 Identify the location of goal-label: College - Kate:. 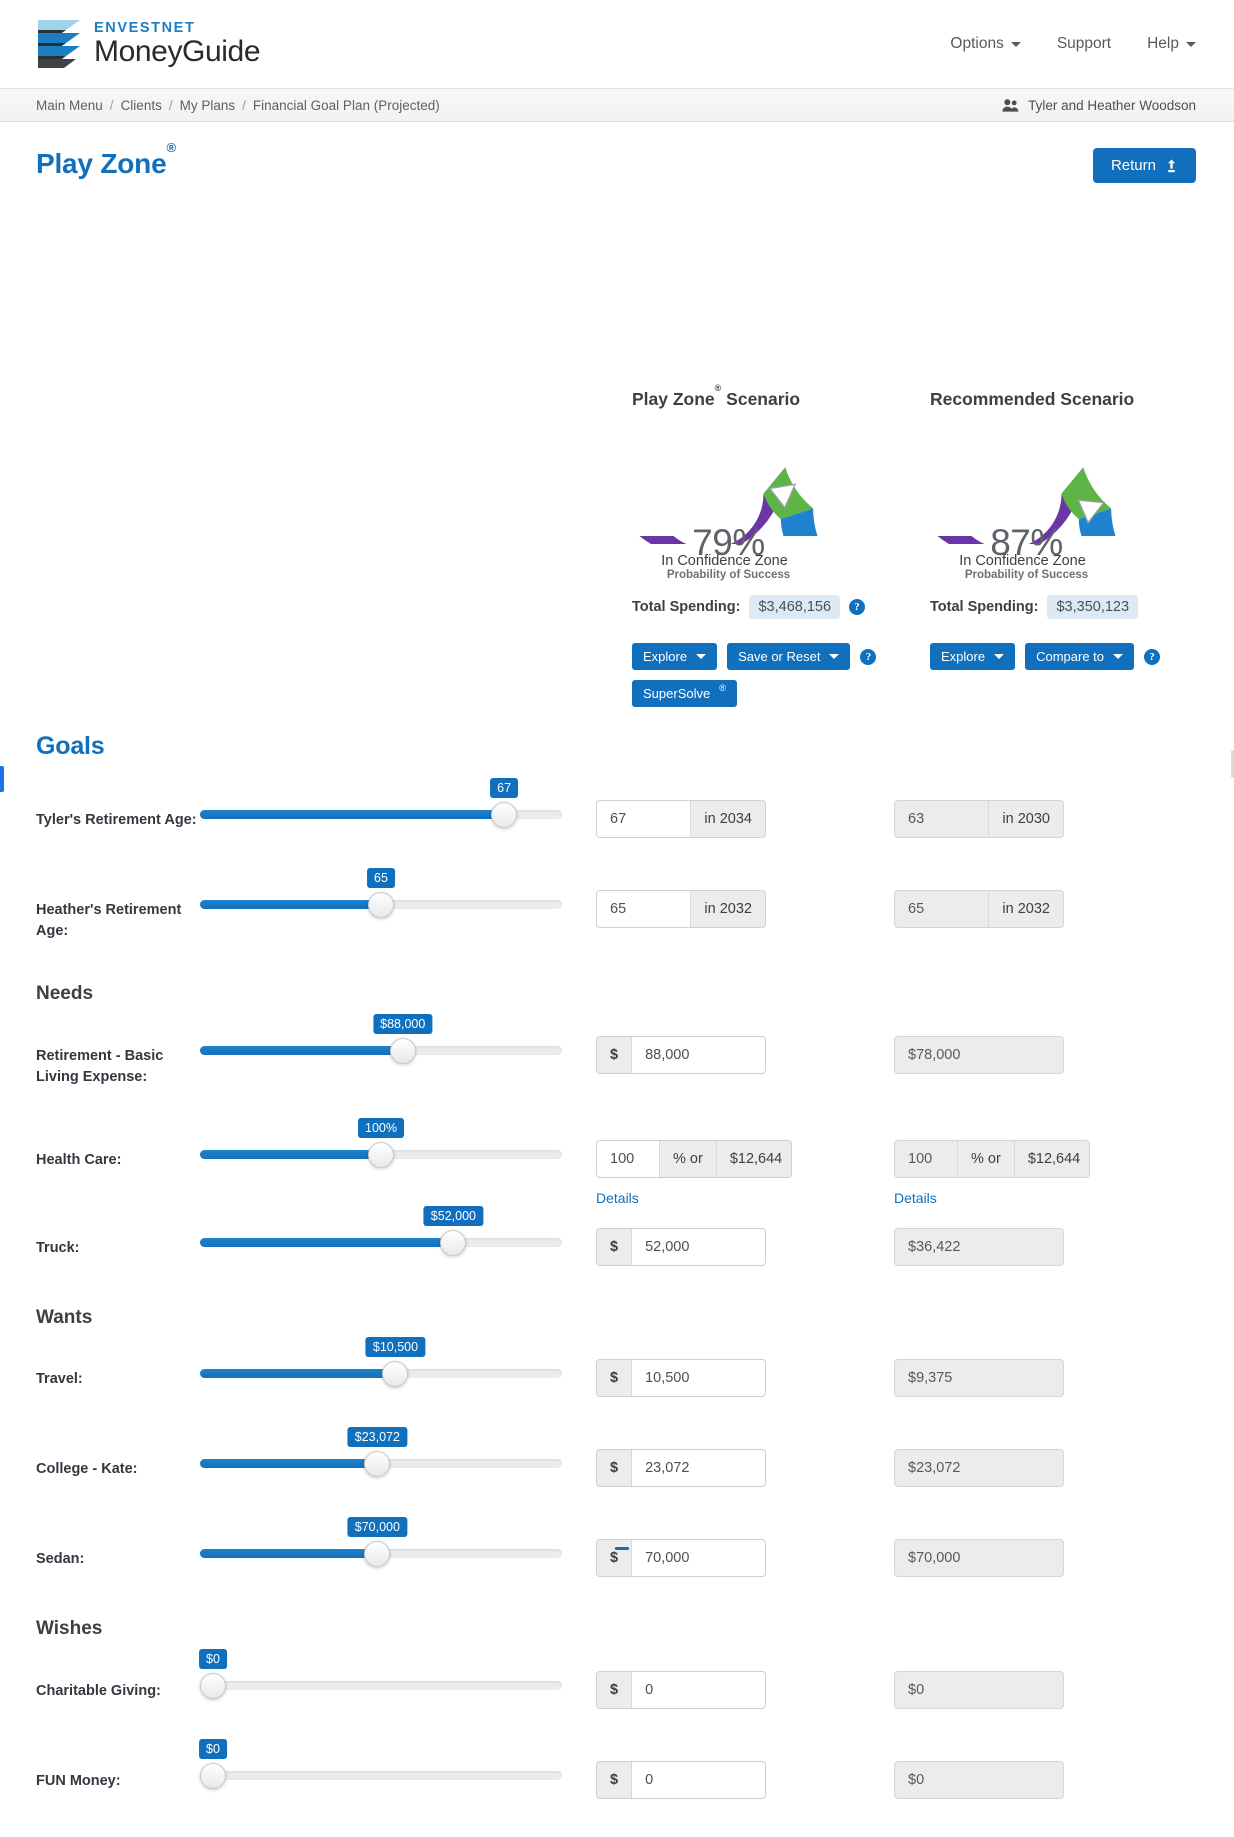
(87, 1469).